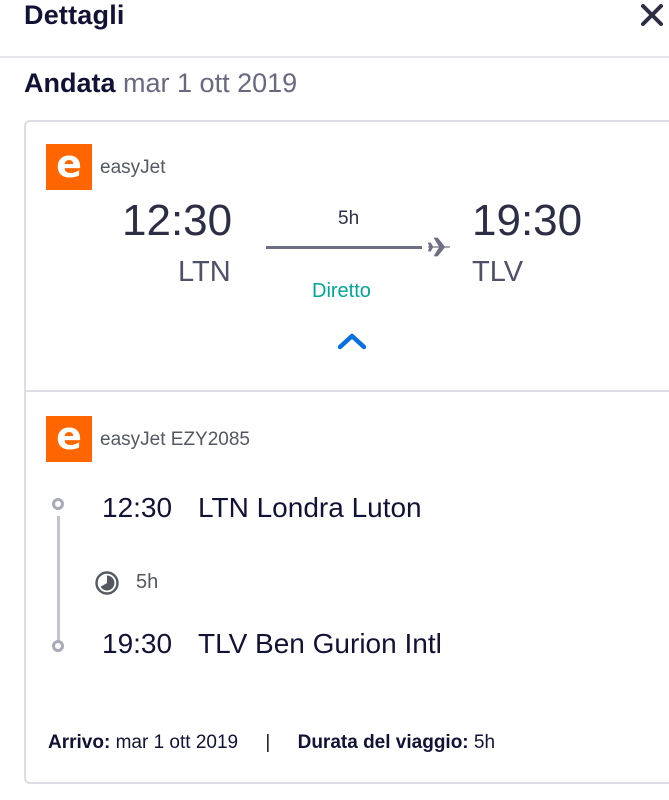  What do you see at coordinates (58, 504) in the screenshot?
I see `departure-dot` at bounding box center [58, 504].